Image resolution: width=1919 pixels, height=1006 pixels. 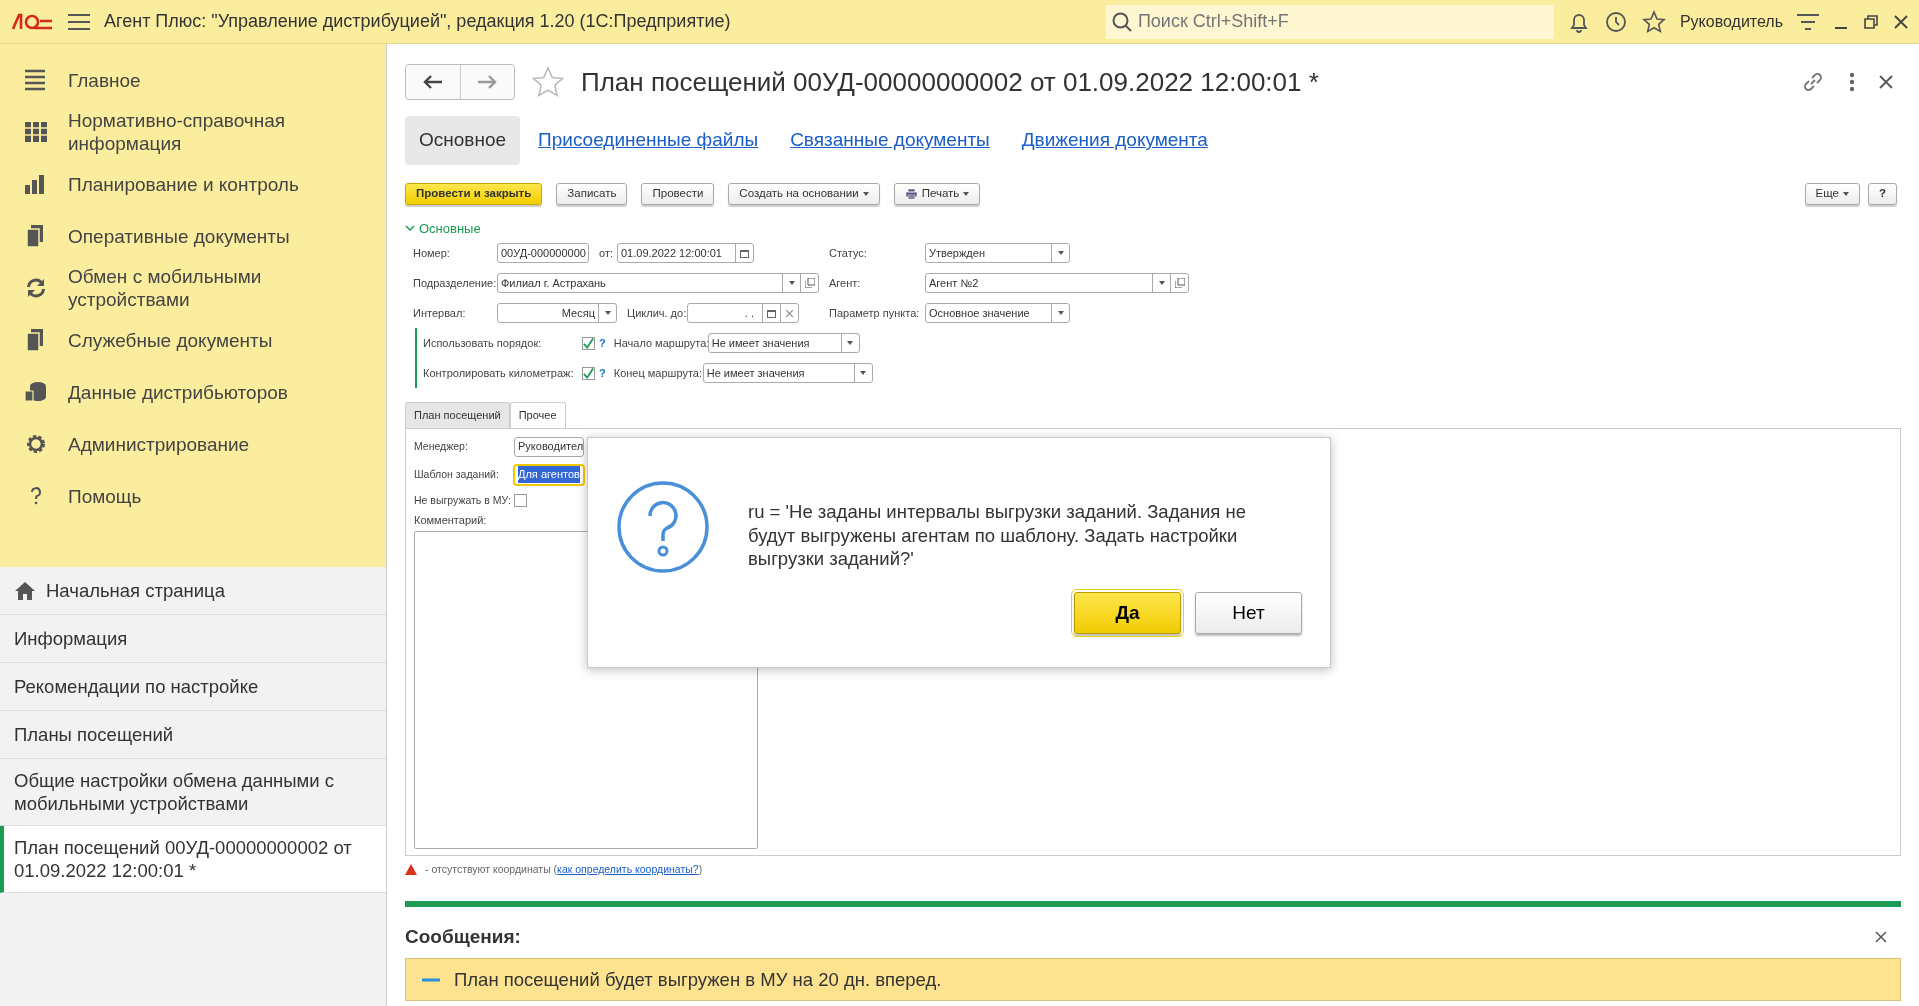 I want to click on history-icon, so click(x=1615, y=21).